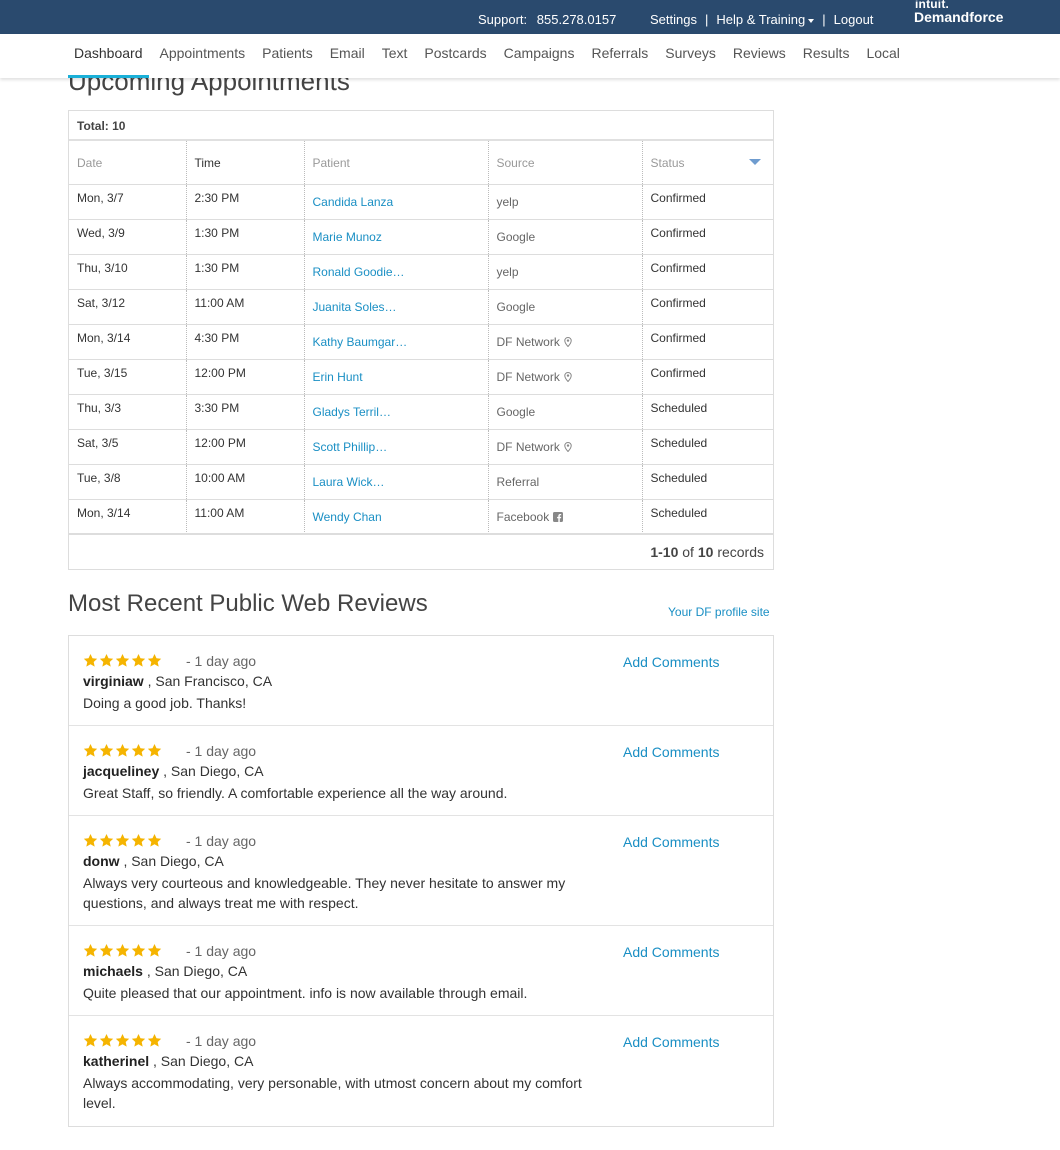 The height and width of the screenshot is (1150, 1060). What do you see at coordinates (759, 56) in the screenshot?
I see `nav-item-reviews: Reviews` at bounding box center [759, 56].